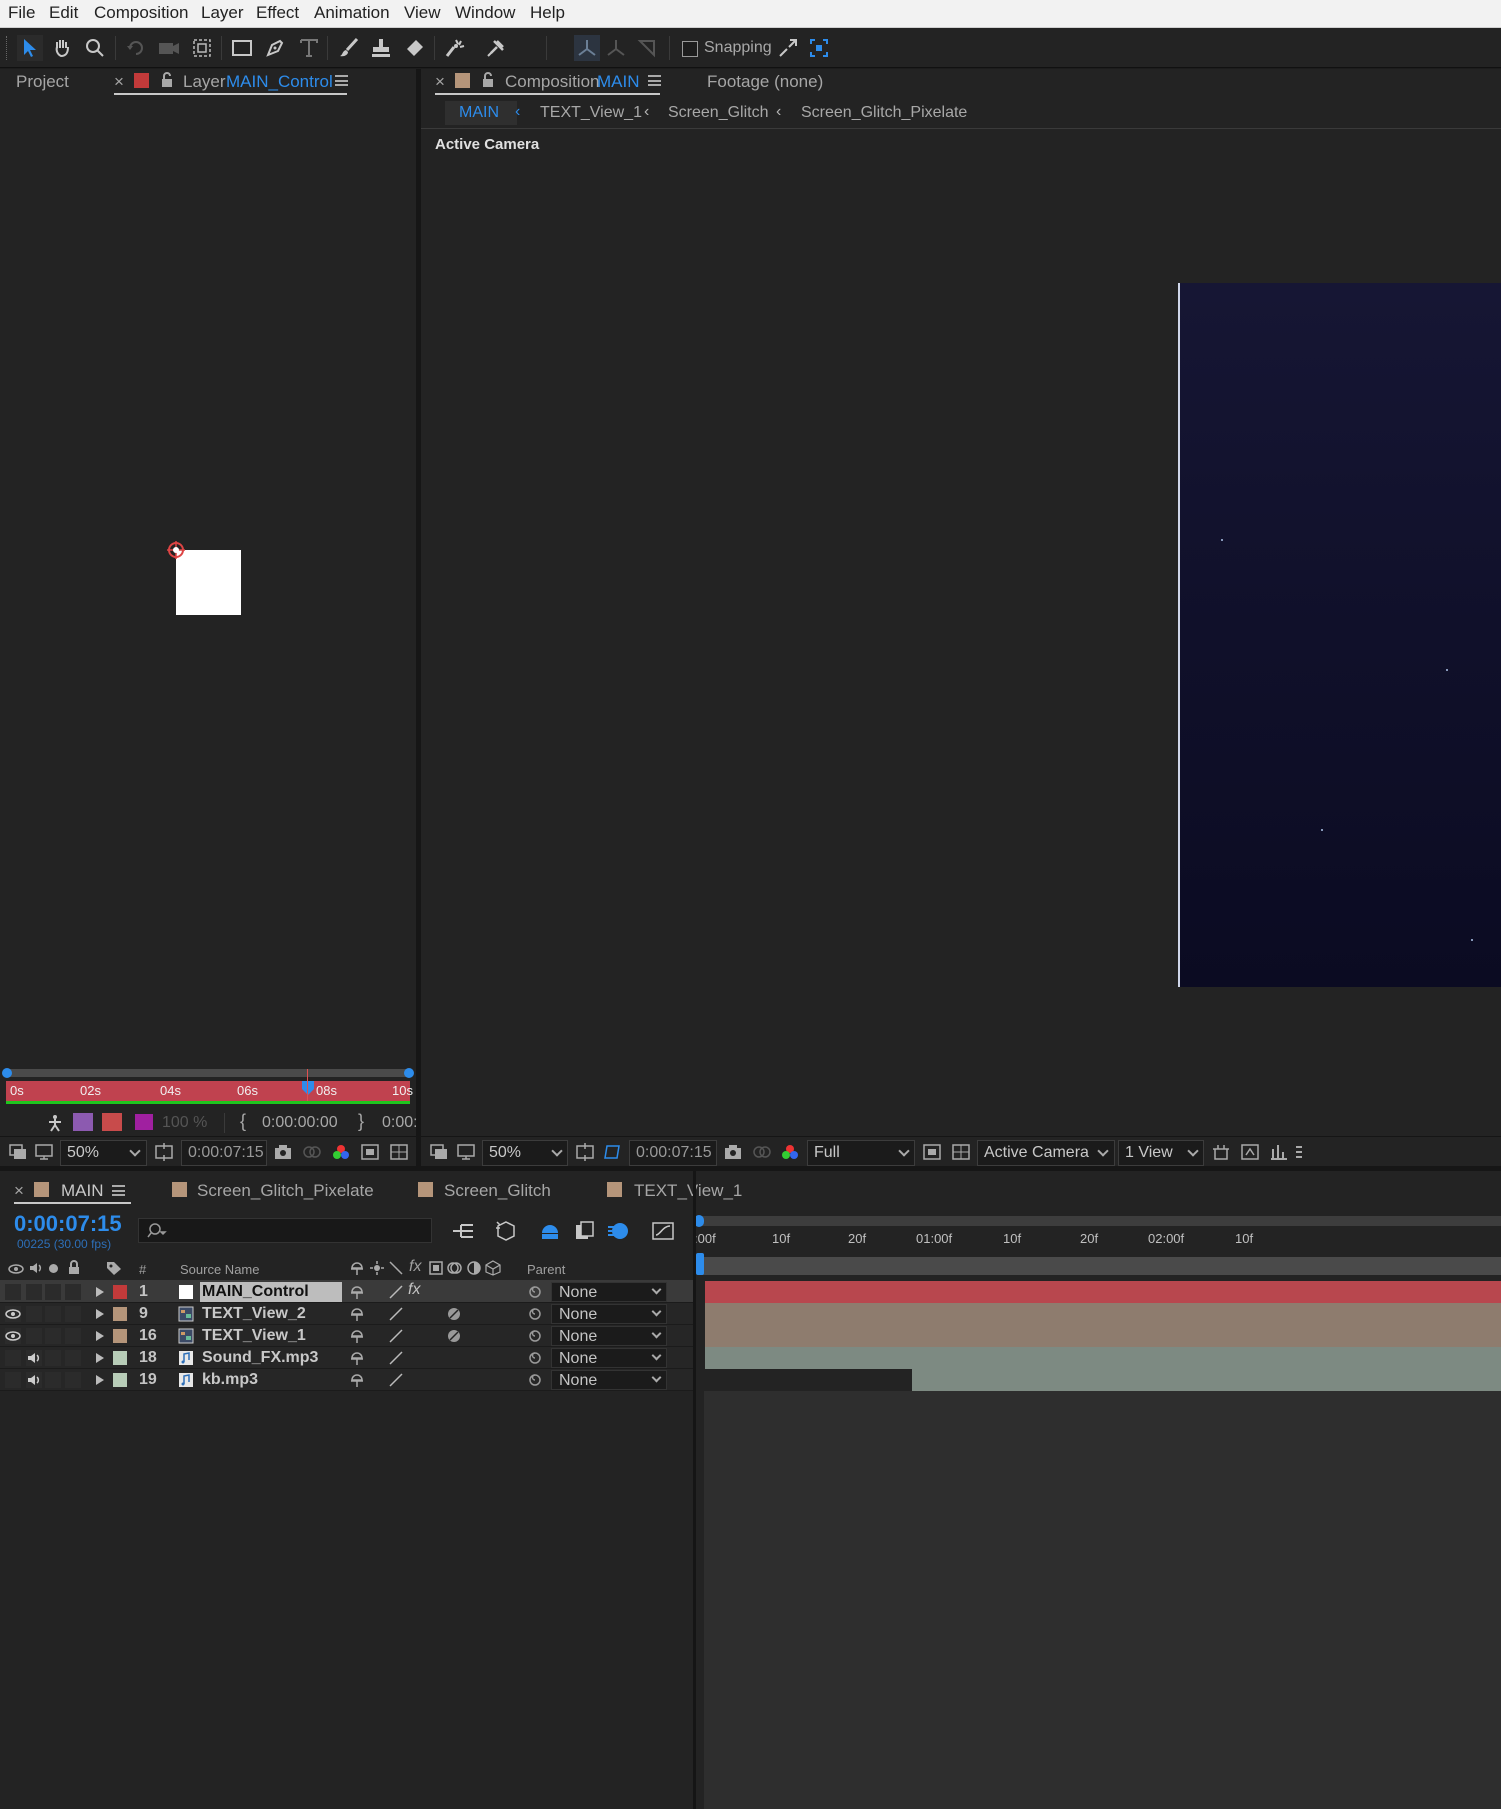  Describe the element at coordinates (497, 1191) in the screenshot. I see `tab-screen-glitch: Screen_Glitch` at that location.